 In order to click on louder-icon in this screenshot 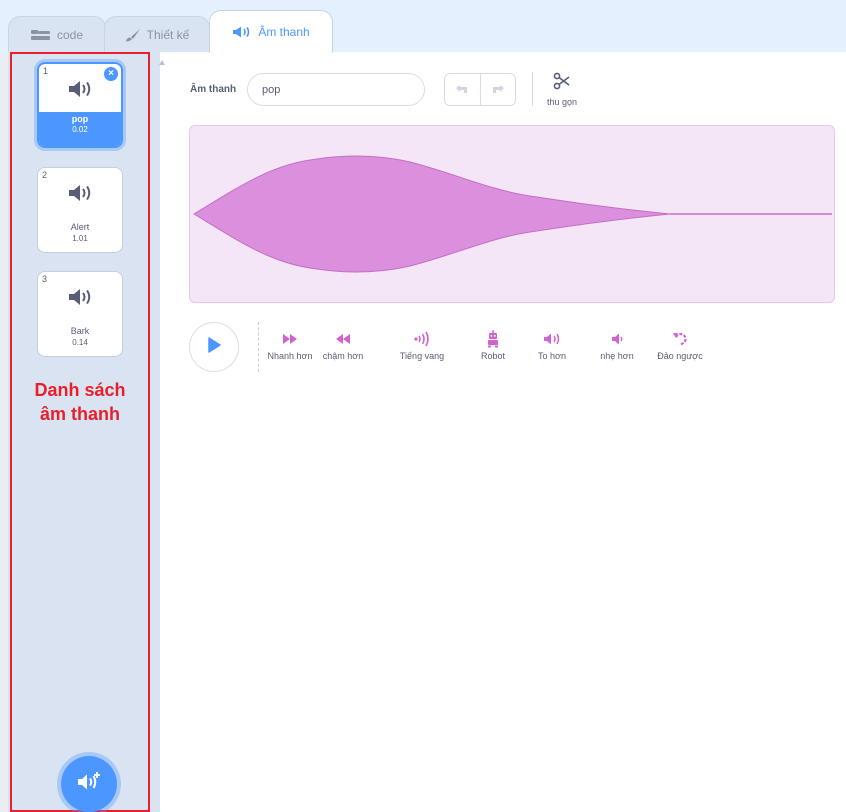, I will do `click(552, 339)`.